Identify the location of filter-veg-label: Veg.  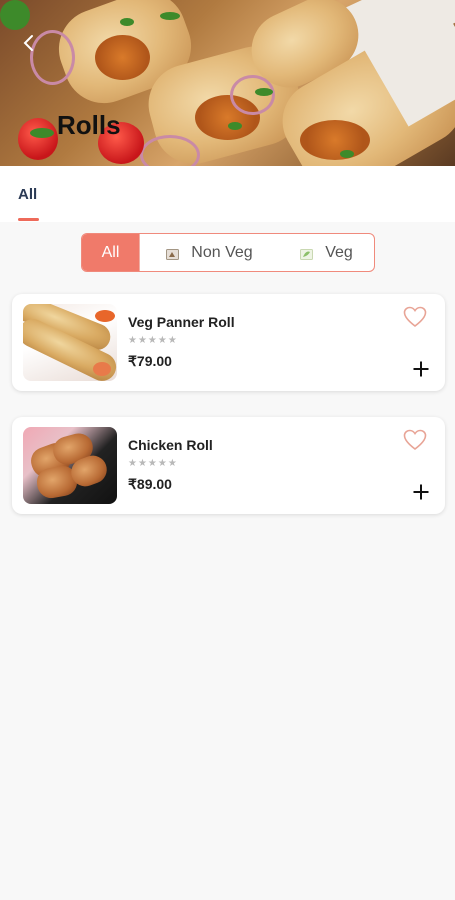
(339, 252).